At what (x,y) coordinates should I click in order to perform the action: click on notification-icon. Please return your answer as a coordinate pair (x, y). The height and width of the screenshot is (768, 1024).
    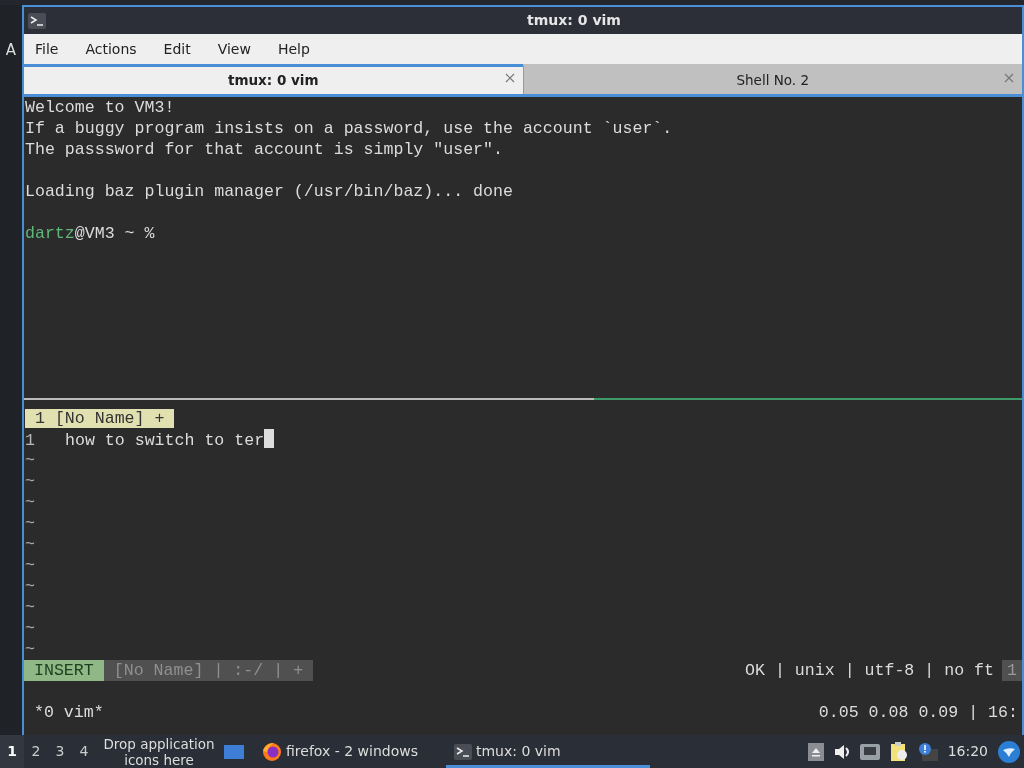
    Looking at the image, I should click on (927, 751).